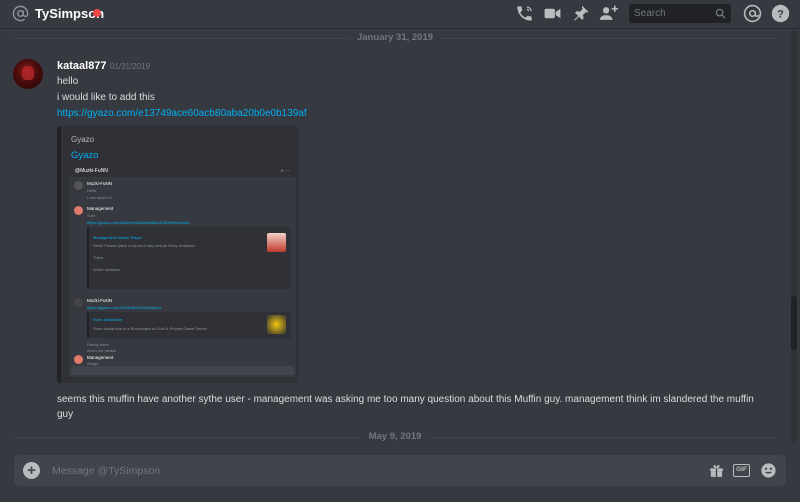 Image resolution: width=800 pixels, height=502 pixels. I want to click on date-divider-label: January 31, 2019, so click(395, 37).